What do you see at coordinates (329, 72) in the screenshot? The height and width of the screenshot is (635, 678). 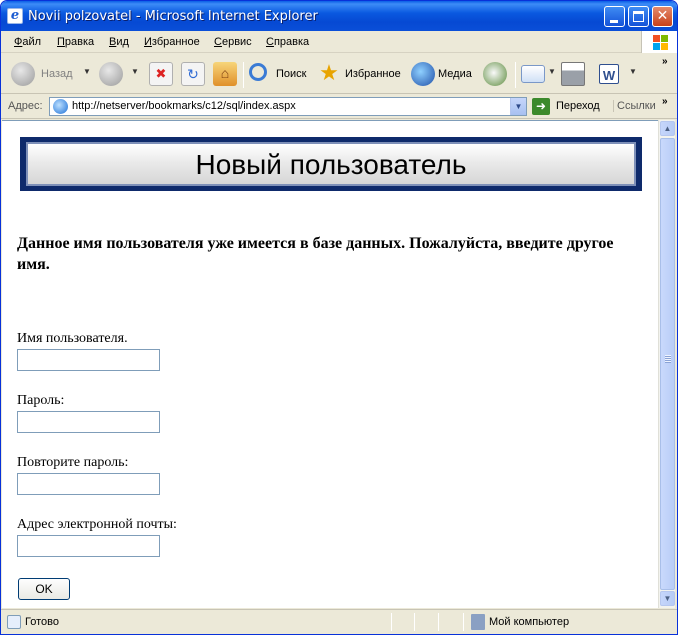 I see `favorites-star-icon: ★` at bounding box center [329, 72].